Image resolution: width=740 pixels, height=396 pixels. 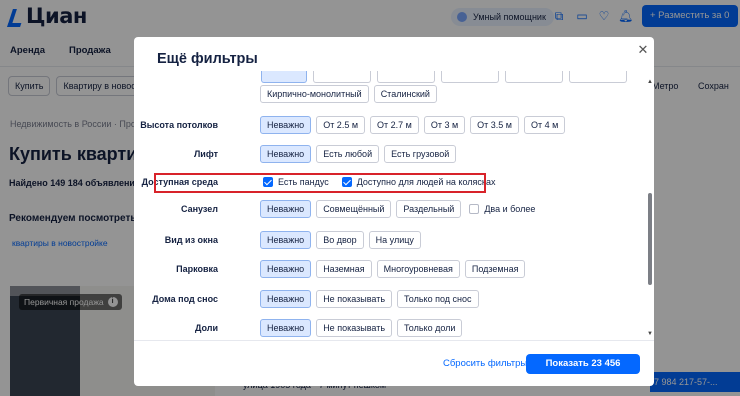 I want to click on two-or-more-checkbox: Два и более, so click(x=502, y=209).